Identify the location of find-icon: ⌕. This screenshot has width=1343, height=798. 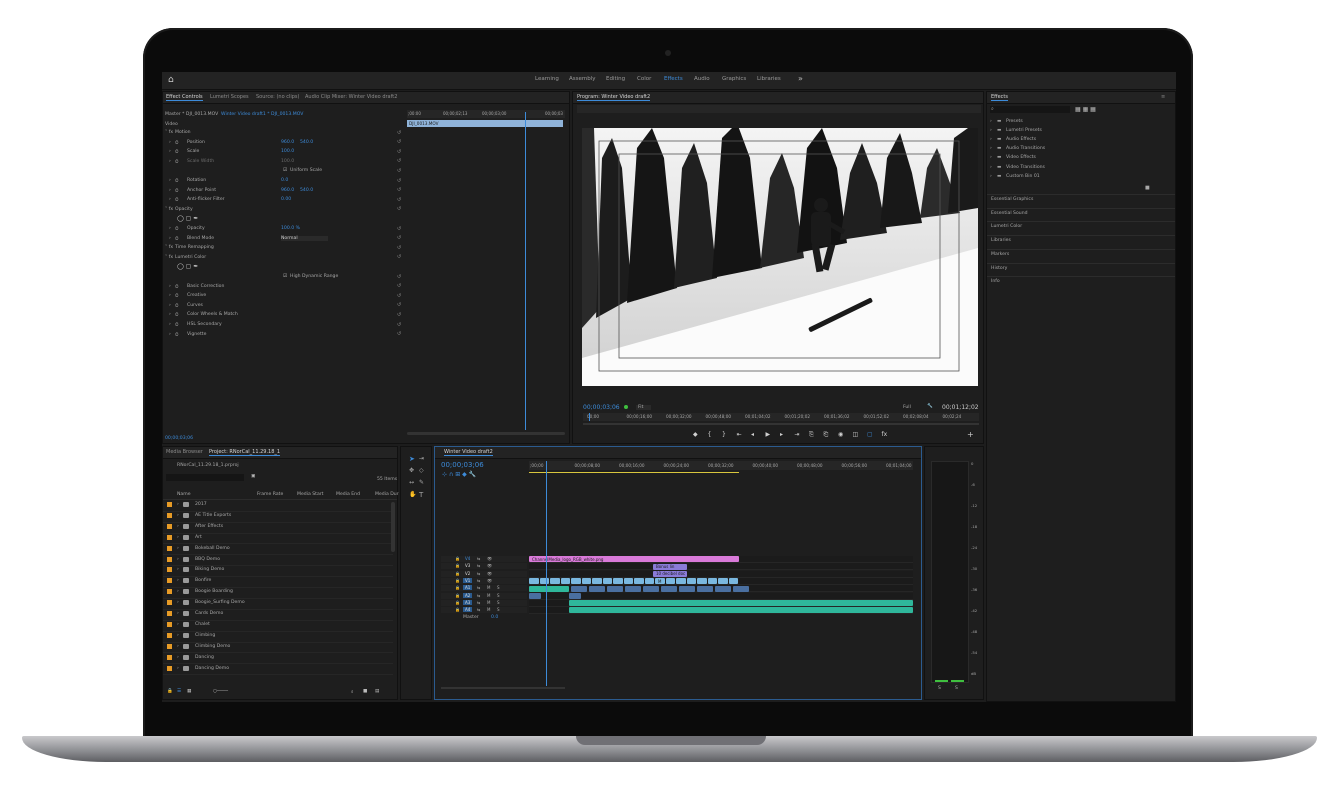
(352, 692).